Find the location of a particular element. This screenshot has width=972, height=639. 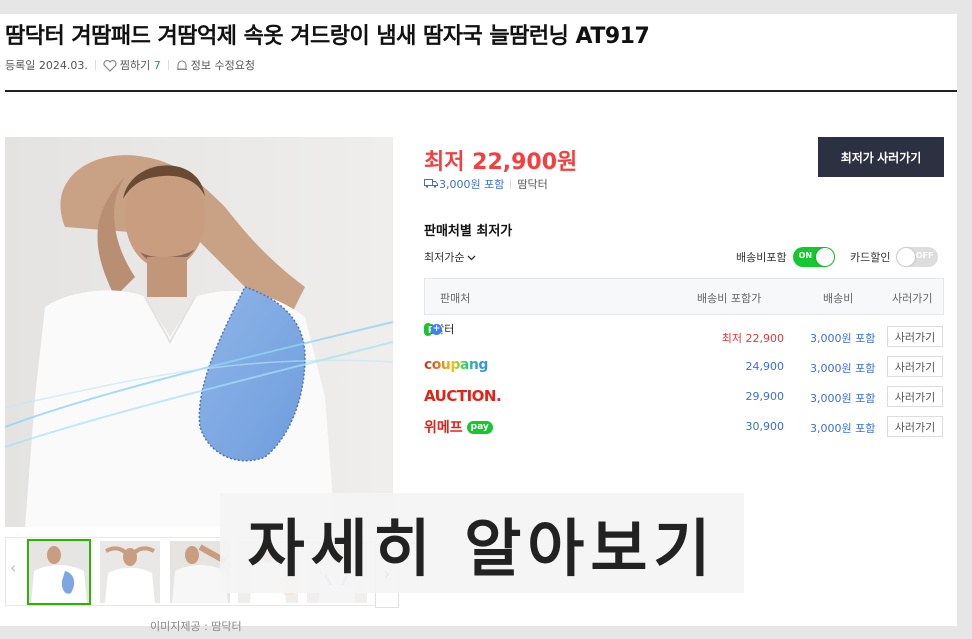

seller-name: AUCTION. is located at coordinates (463, 396).